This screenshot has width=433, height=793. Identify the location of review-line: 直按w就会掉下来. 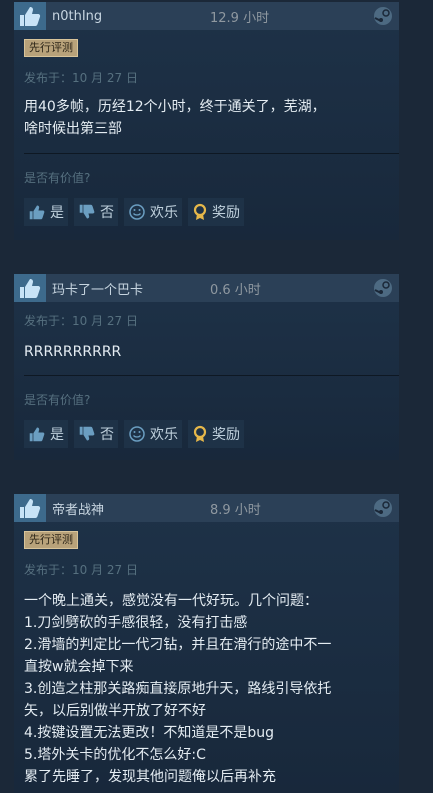
(79, 667).